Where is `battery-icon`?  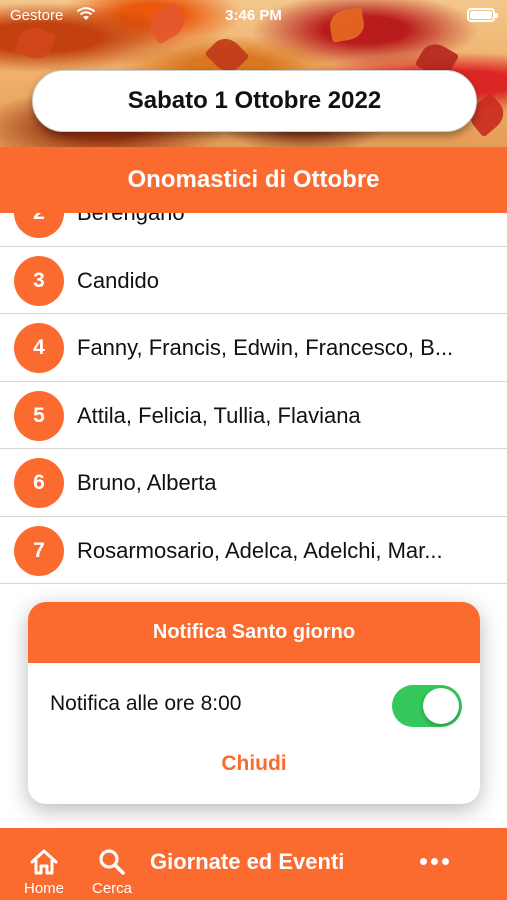 battery-icon is located at coordinates (482, 15).